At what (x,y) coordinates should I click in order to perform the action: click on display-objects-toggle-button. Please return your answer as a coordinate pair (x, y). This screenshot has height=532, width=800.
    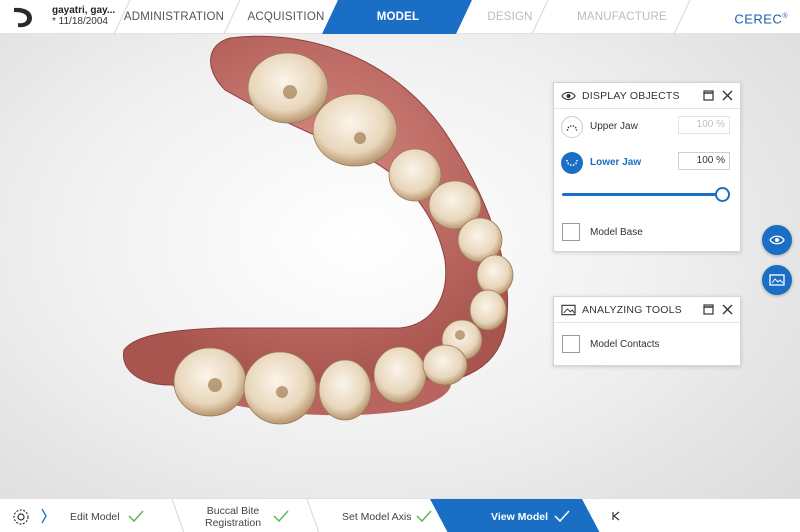
    Looking at the image, I should click on (777, 240).